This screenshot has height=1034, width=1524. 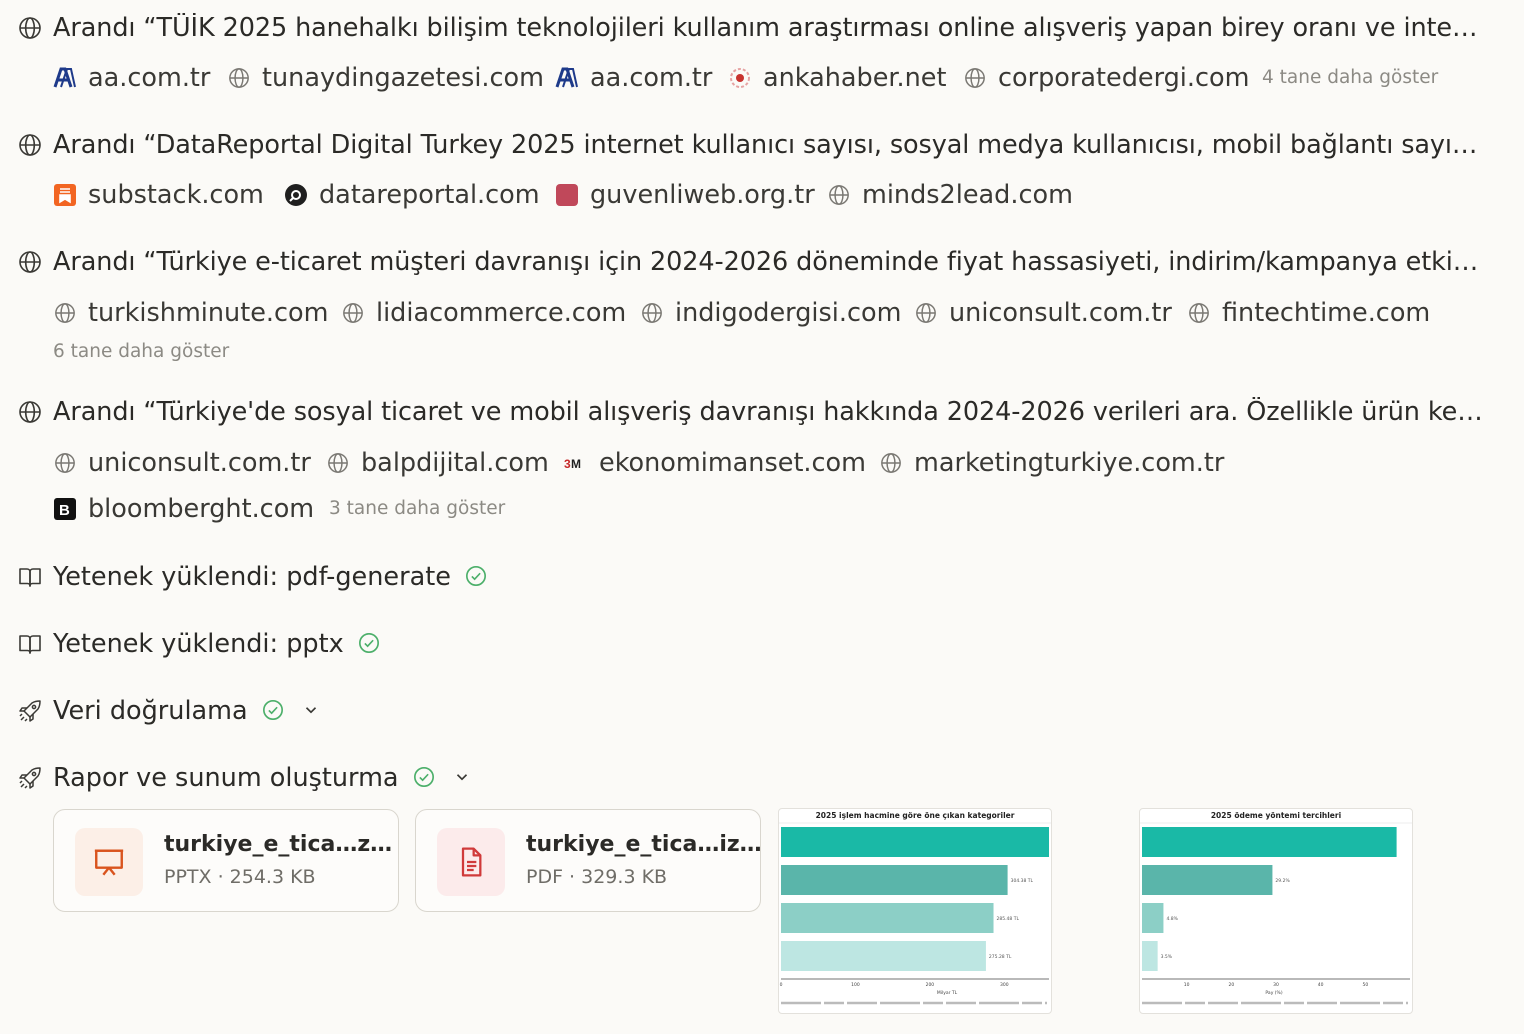 I want to click on axis-label: Milyar TL, so click(x=947, y=993).